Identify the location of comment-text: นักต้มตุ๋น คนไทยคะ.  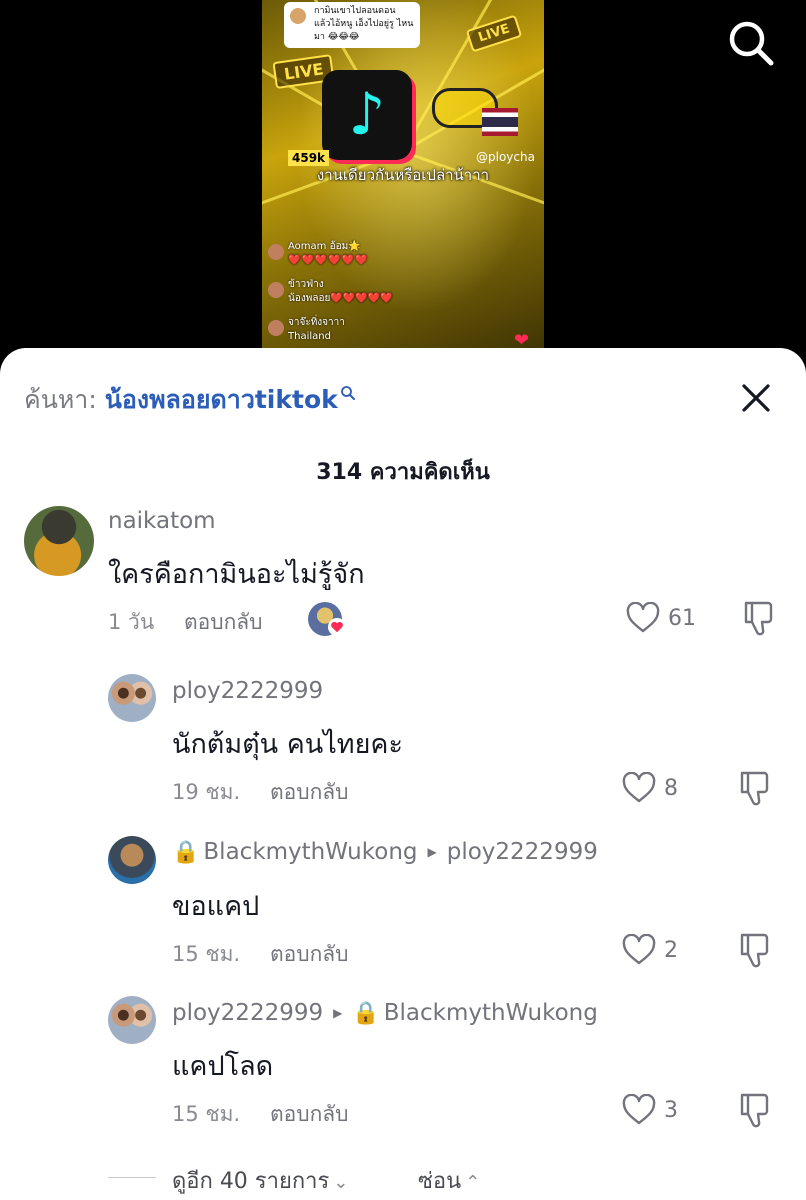
(287, 744).